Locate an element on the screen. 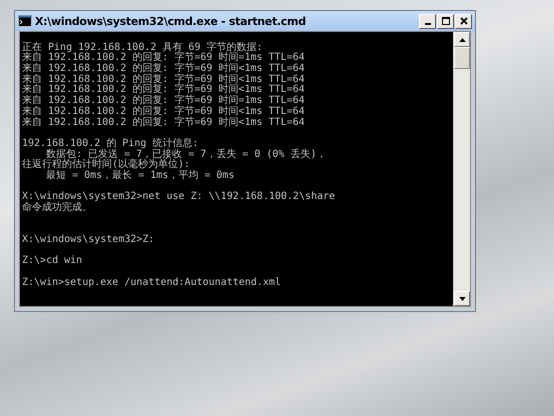 The width and height of the screenshot is (554, 416). scroll-up-button is located at coordinates (462, 39).